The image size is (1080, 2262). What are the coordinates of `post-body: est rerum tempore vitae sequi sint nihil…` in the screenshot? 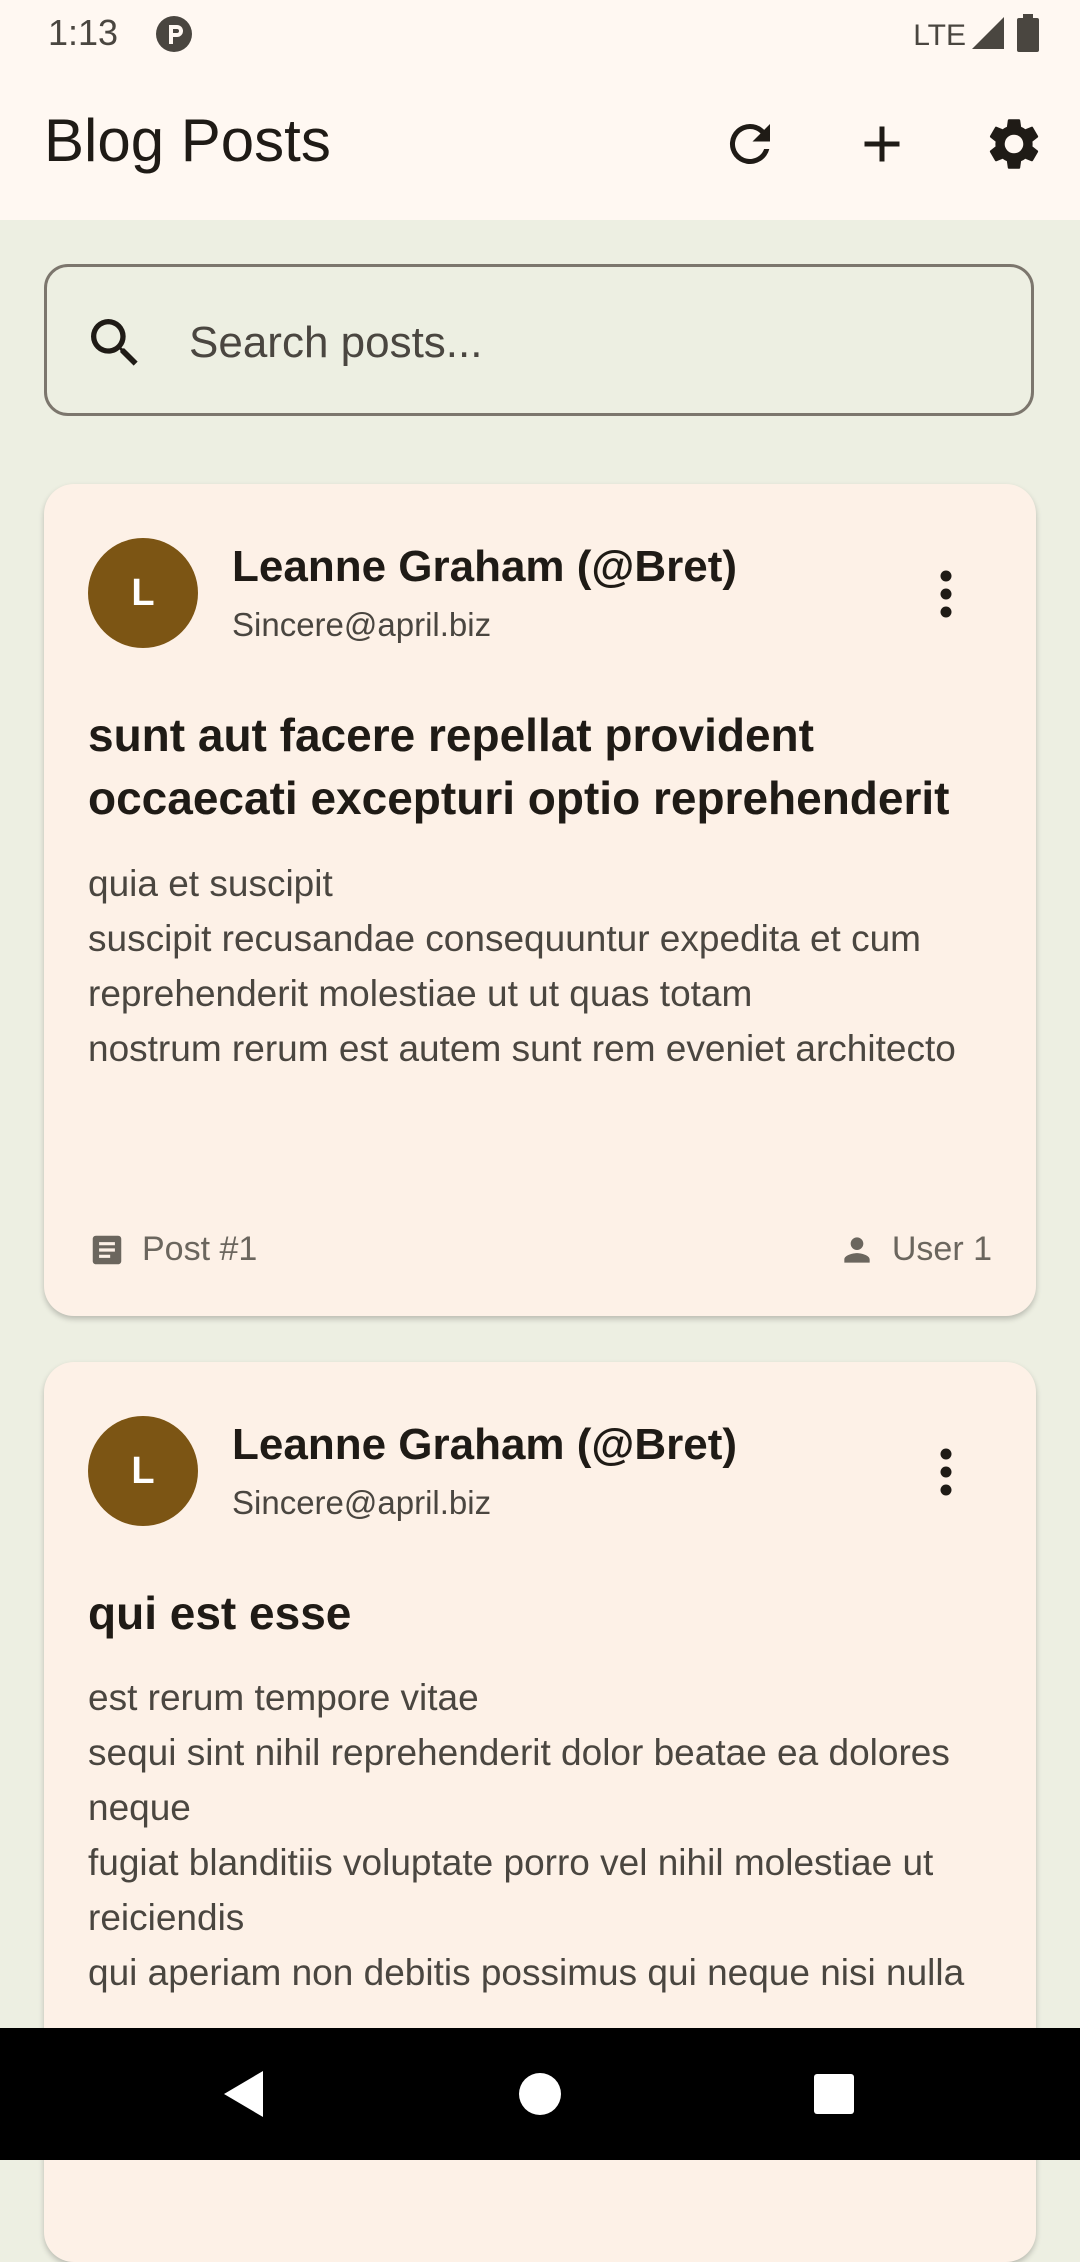 It's located at (526, 1835).